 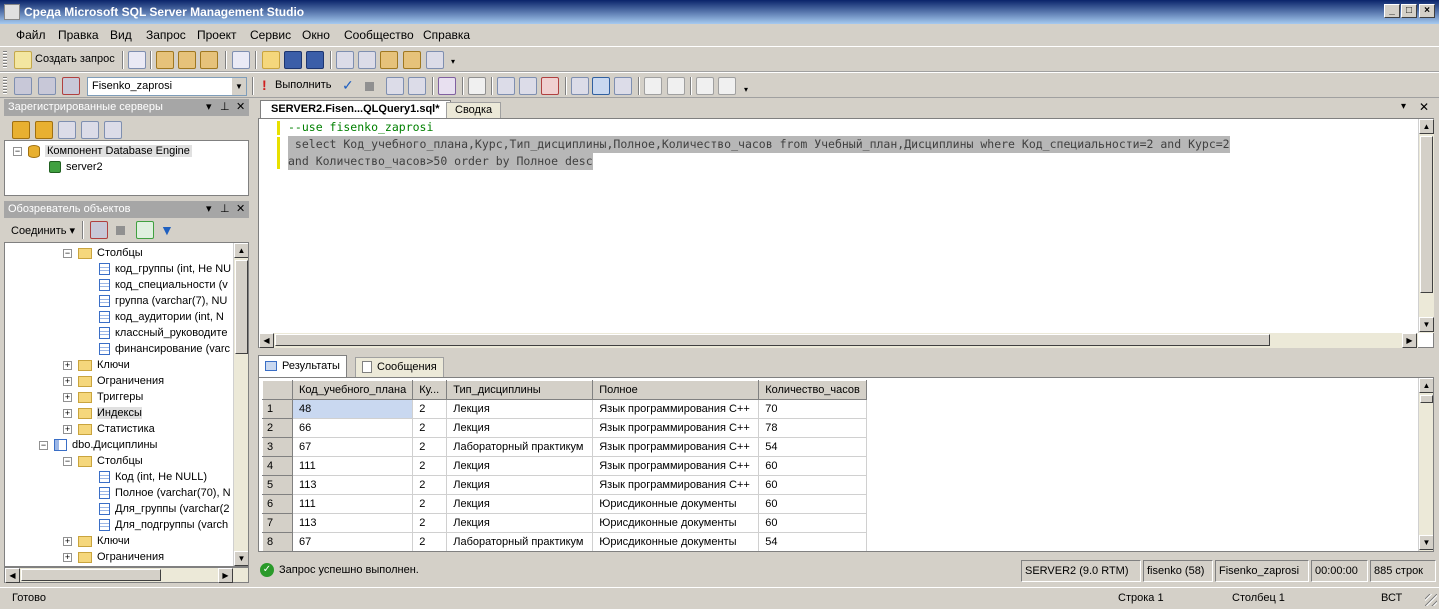 I want to click on grid-cell: 67, so click(x=352, y=541).